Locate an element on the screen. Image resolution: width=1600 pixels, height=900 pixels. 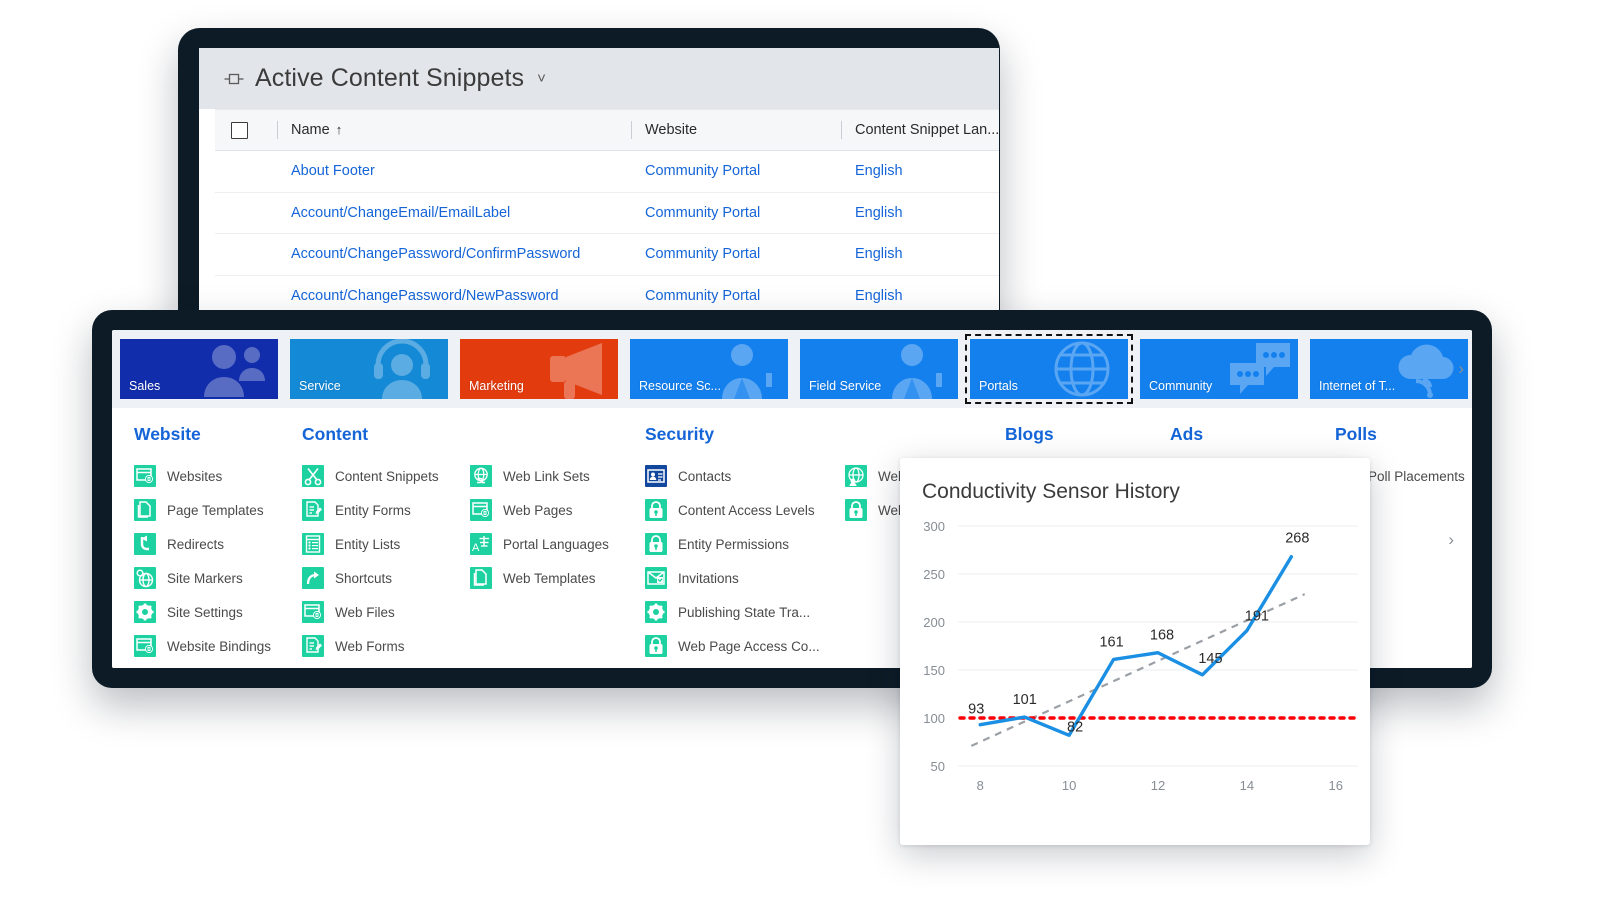
sitemap-item-entity-permissions: Entity Permissions is located at coordinates (745, 544).